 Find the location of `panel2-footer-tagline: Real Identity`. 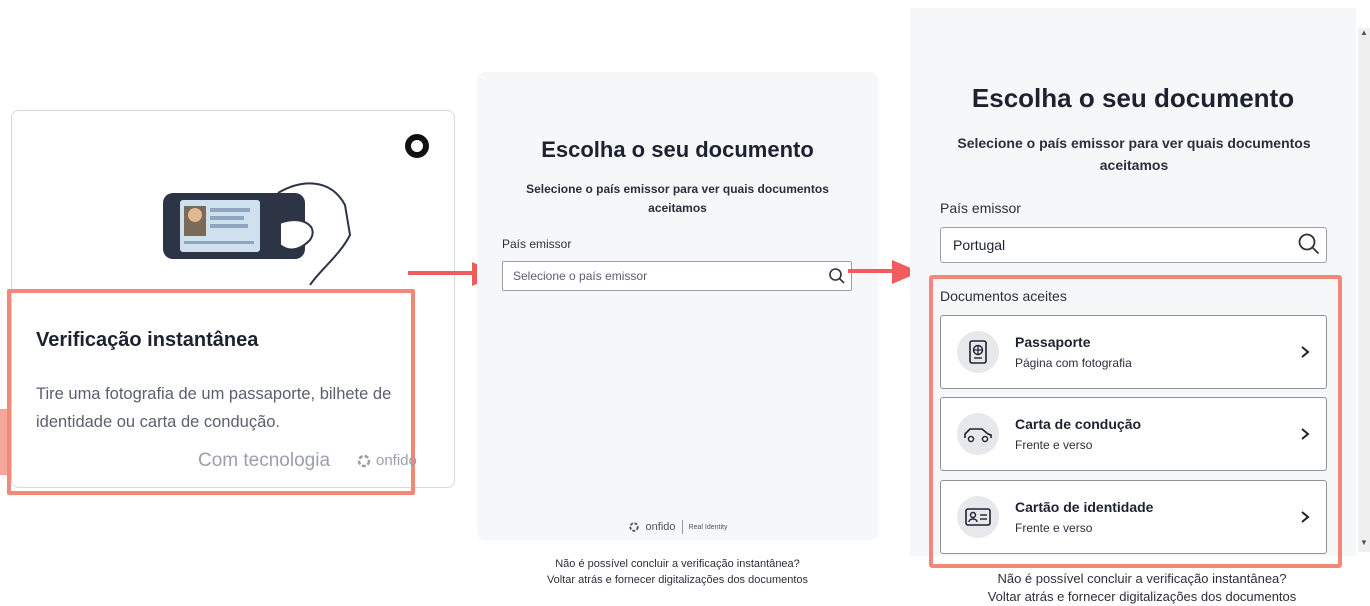

panel2-footer-tagline: Real Identity is located at coordinates (708, 527).